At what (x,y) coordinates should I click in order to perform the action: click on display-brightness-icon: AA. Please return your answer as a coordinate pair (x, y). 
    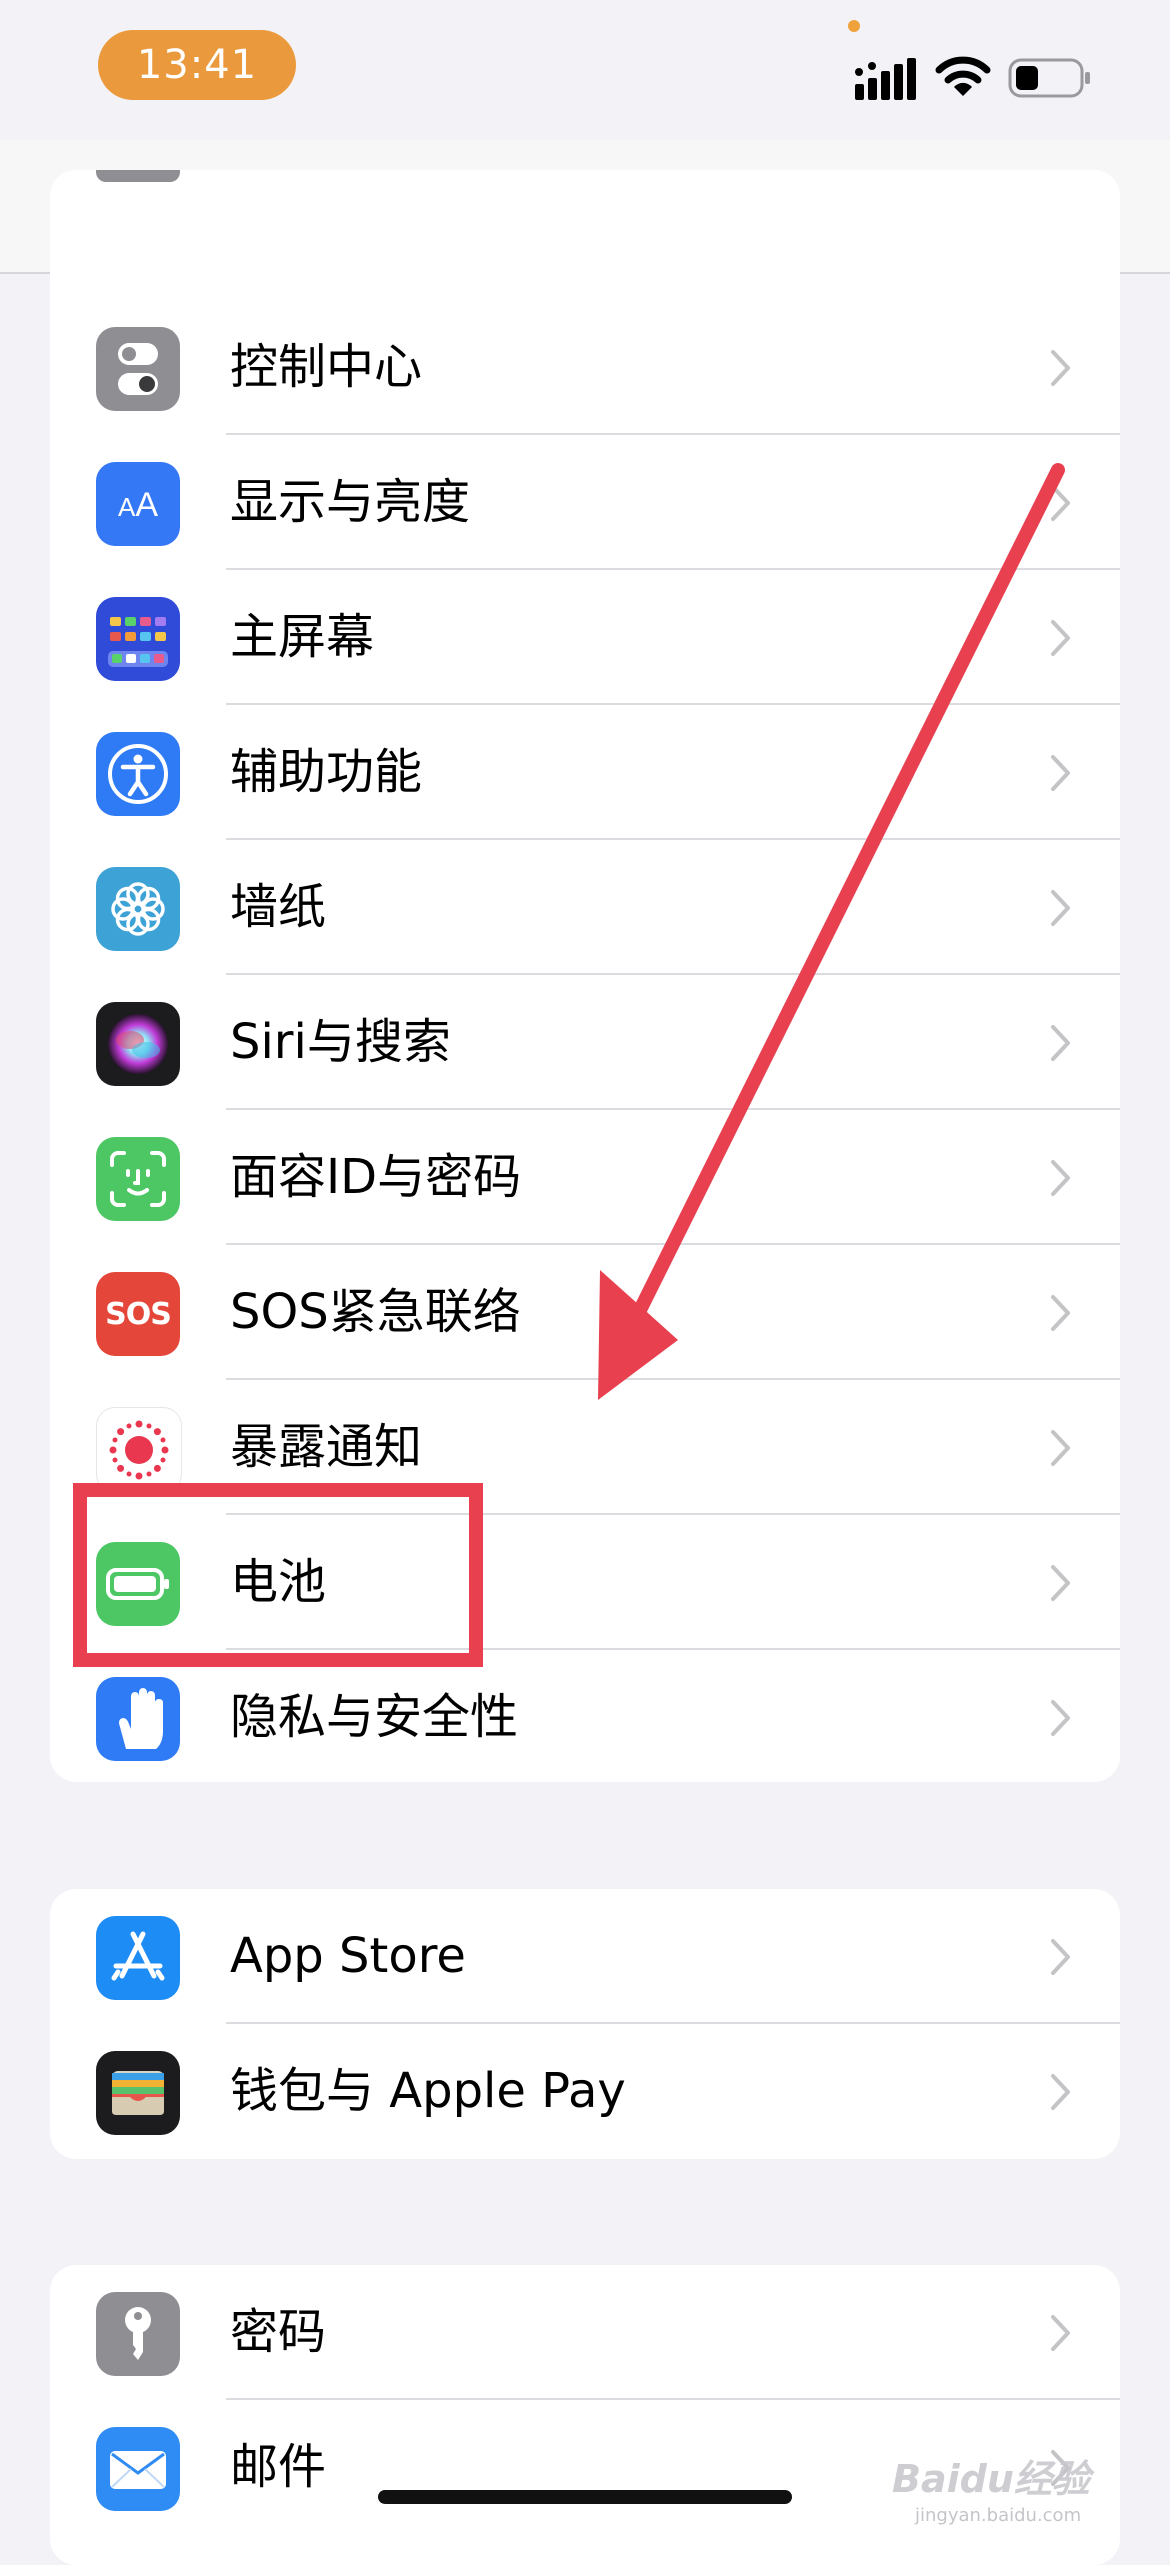
    Looking at the image, I should click on (138, 504).